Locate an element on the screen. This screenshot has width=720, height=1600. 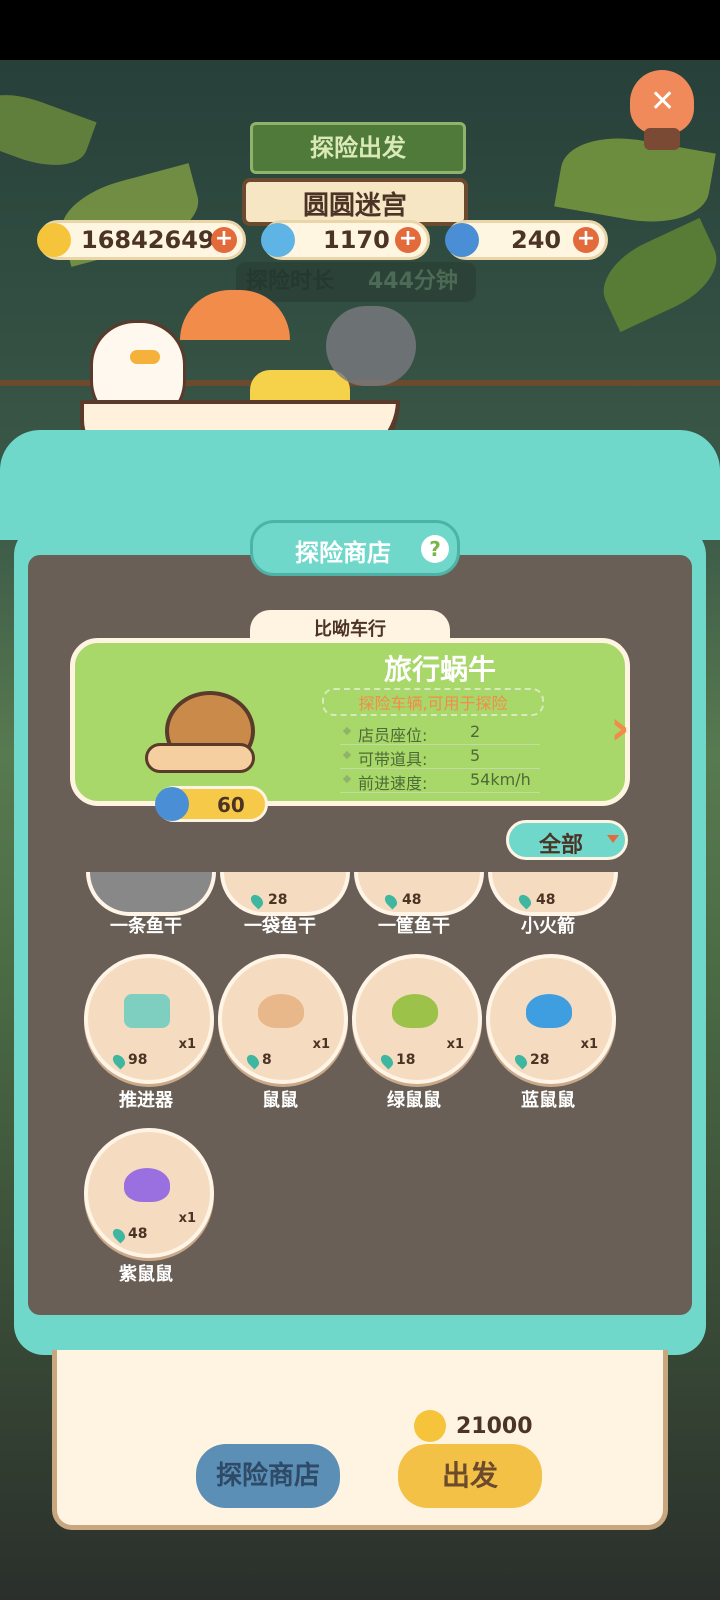
banner-title: 探险出发 is located at coordinates (358, 148).